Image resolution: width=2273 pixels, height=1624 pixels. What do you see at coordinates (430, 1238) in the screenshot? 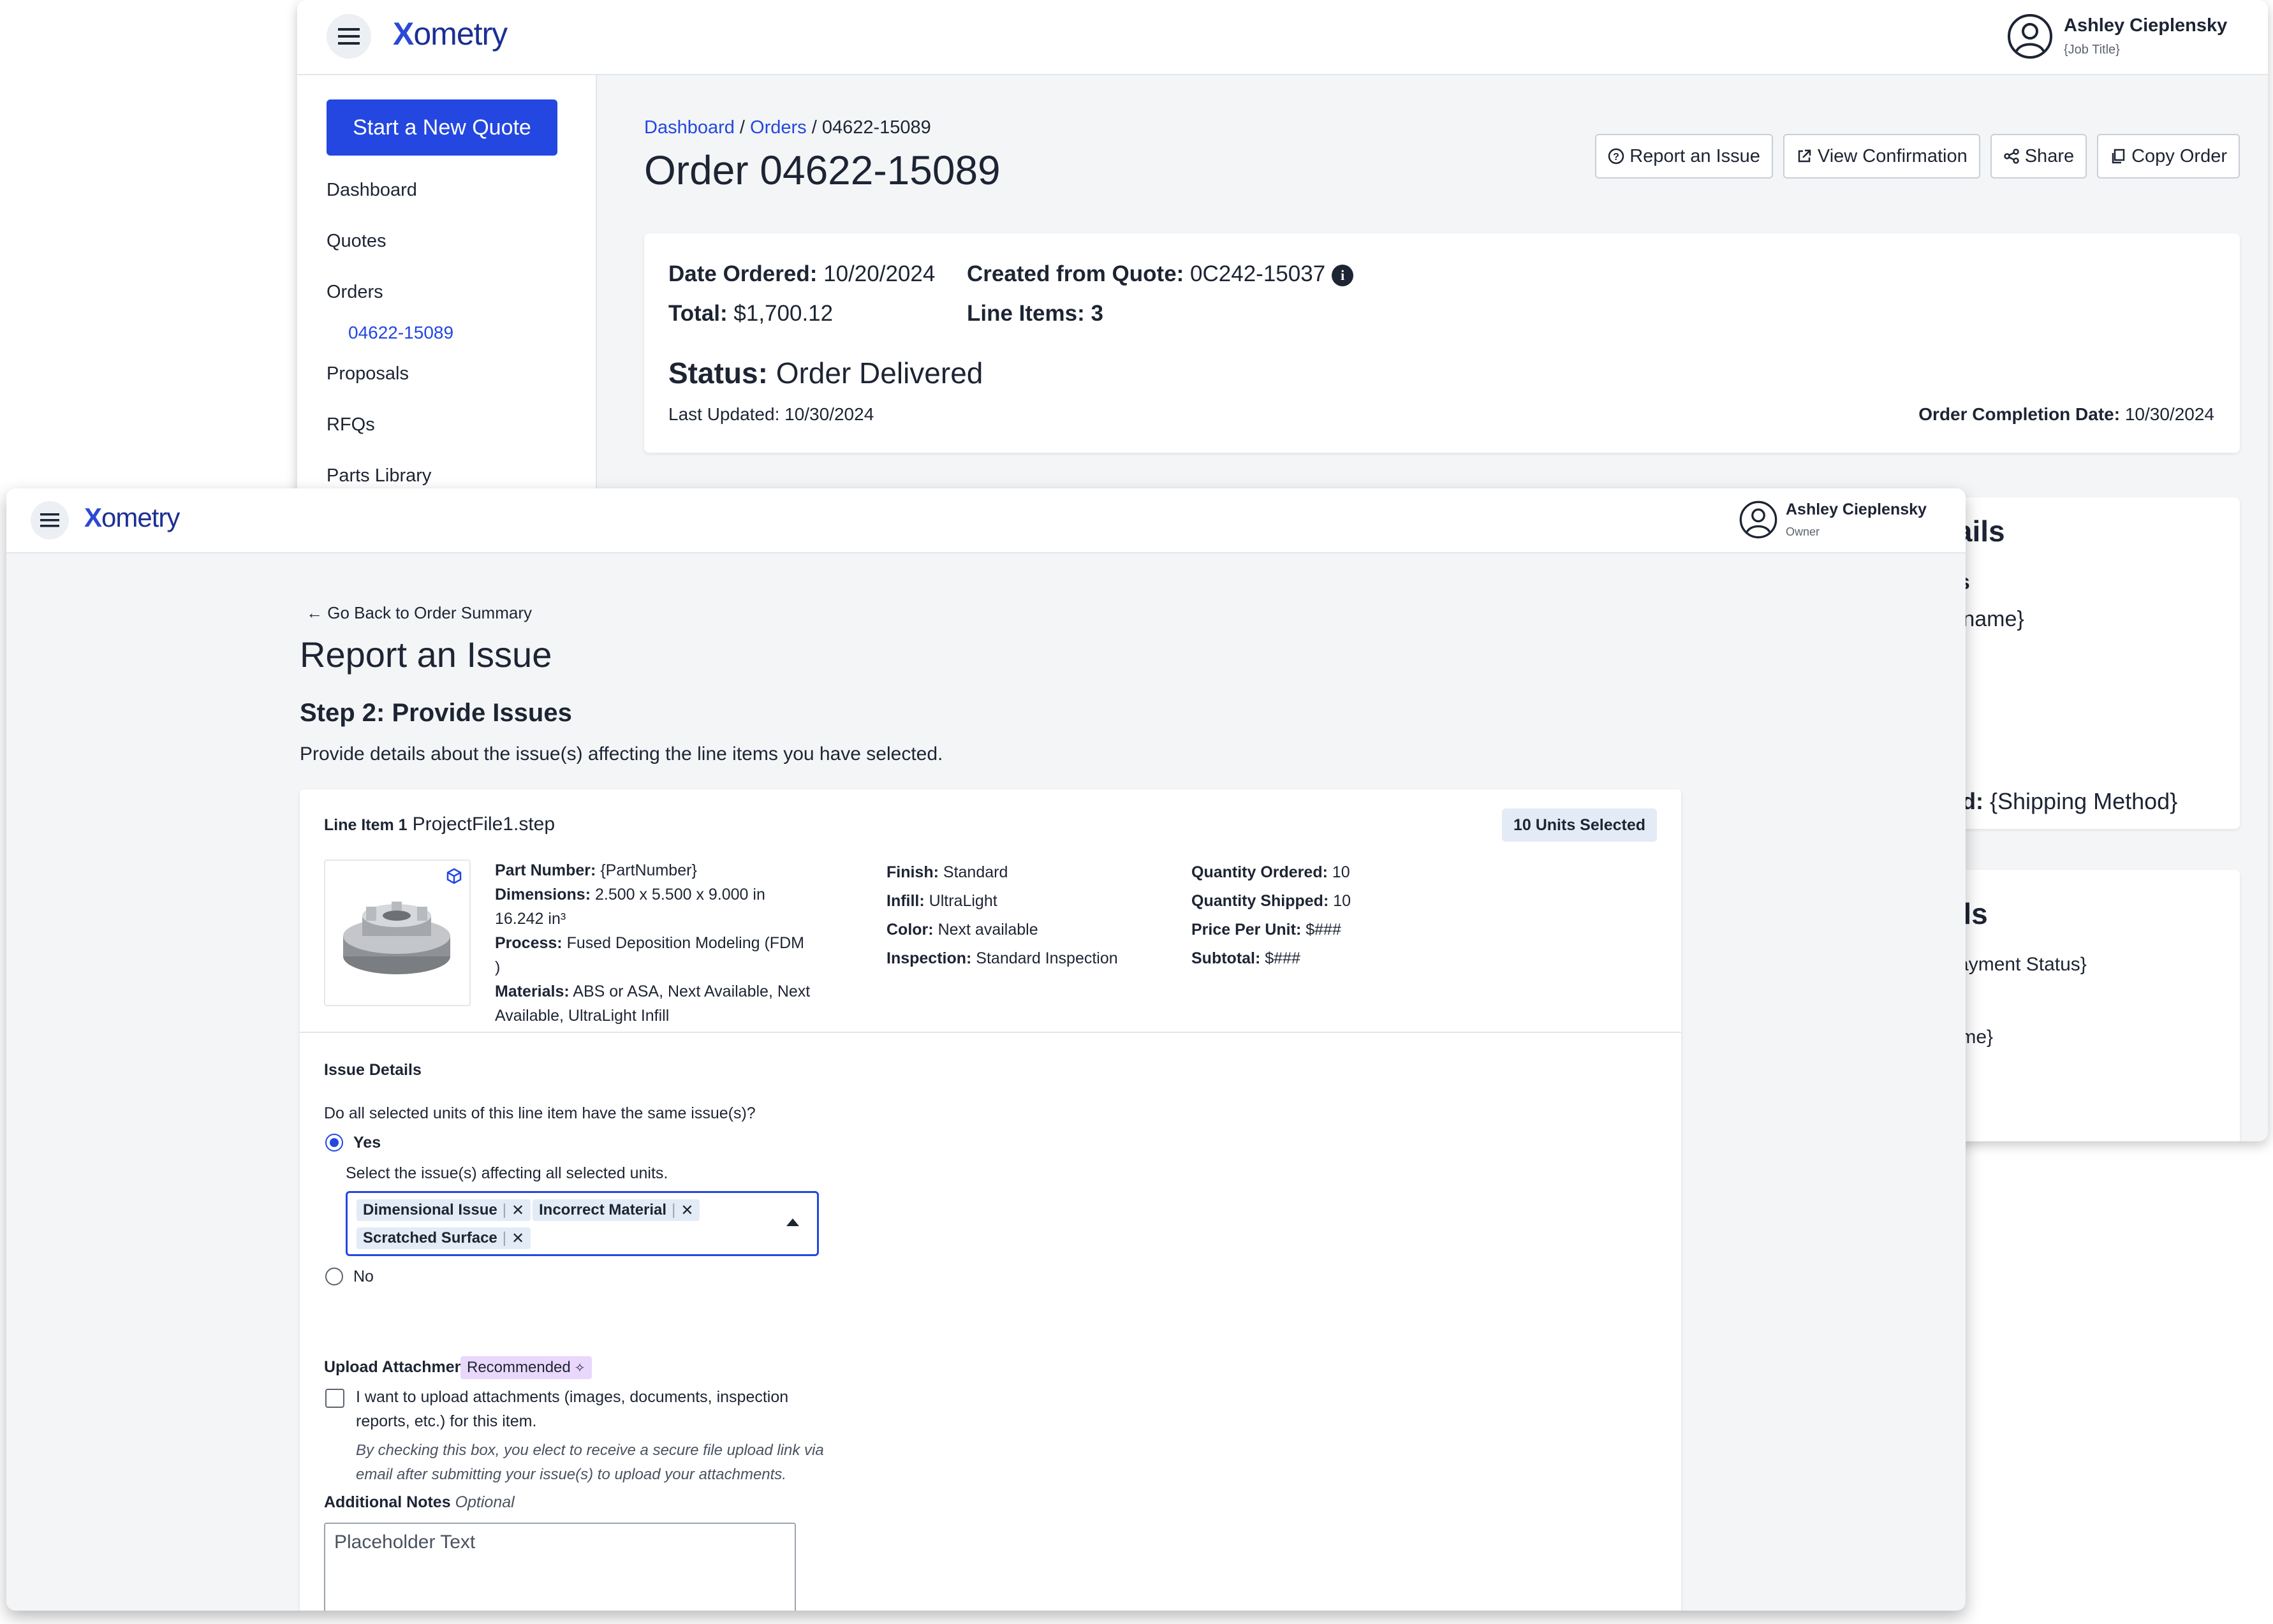
I see `chip-label: Scratched Surface` at bounding box center [430, 1238].